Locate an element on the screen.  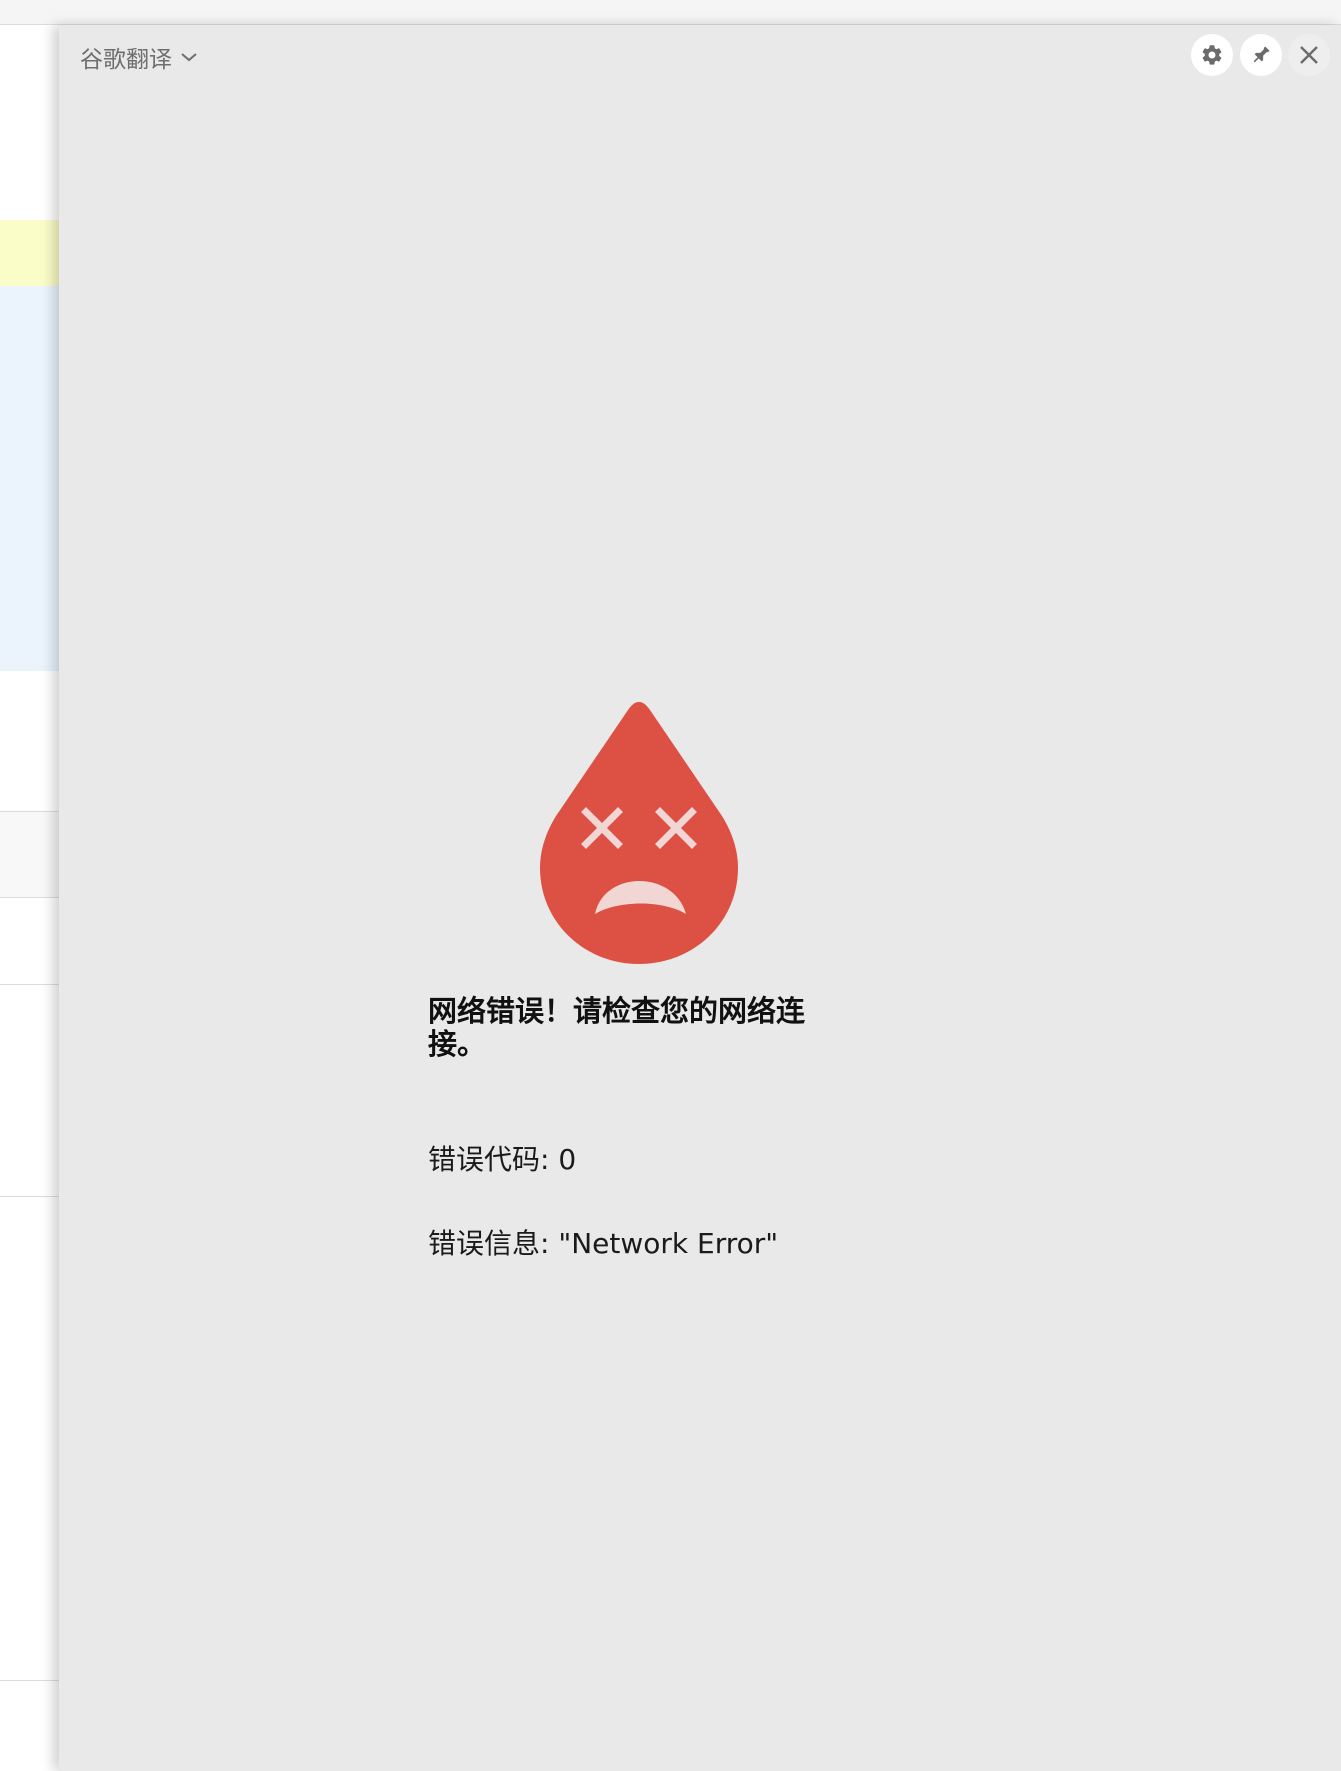
settings-button is located at coordinates (1212, 55).